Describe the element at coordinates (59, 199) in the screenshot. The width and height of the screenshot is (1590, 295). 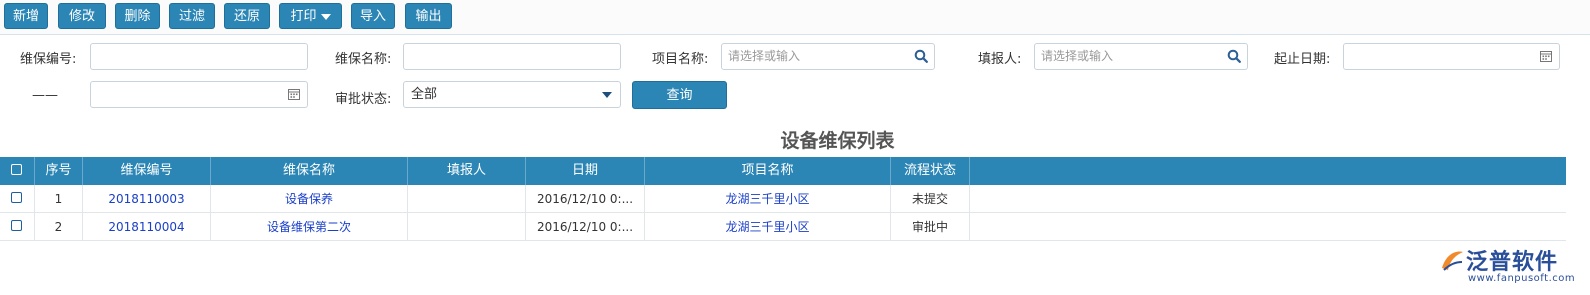
I see `row-index: 1` at that location.